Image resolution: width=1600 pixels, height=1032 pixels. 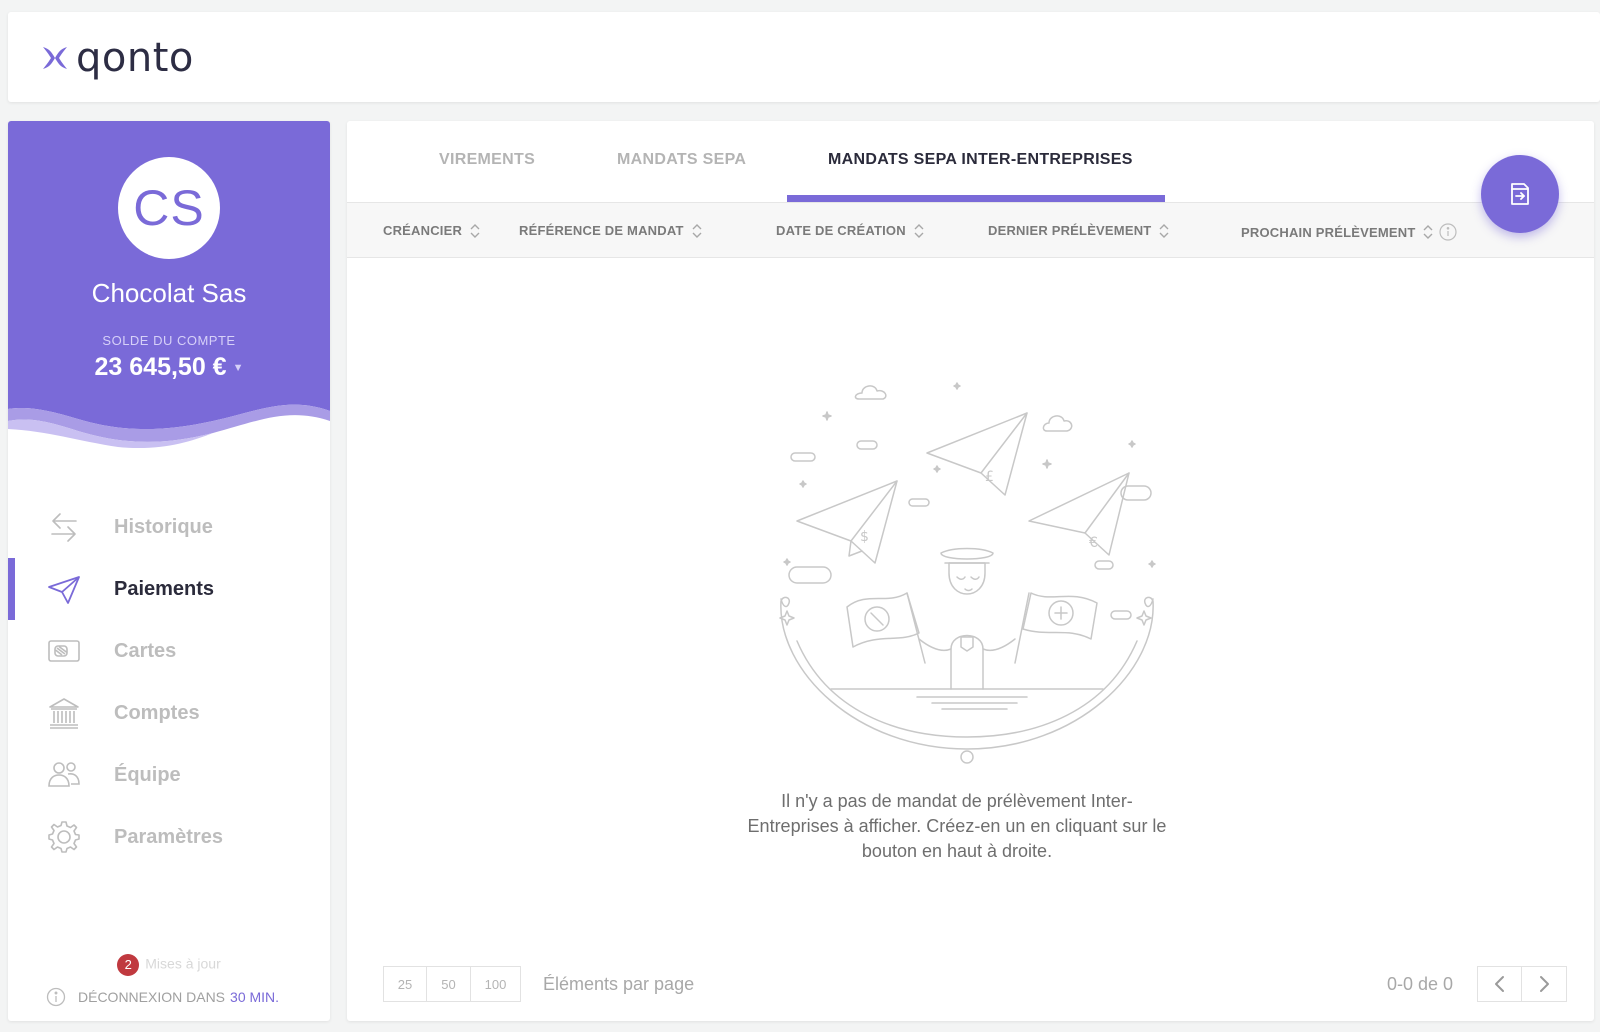 I want to click on tab-mandats-sepa: MANDATS SEPA, so click(x=681, y=160).